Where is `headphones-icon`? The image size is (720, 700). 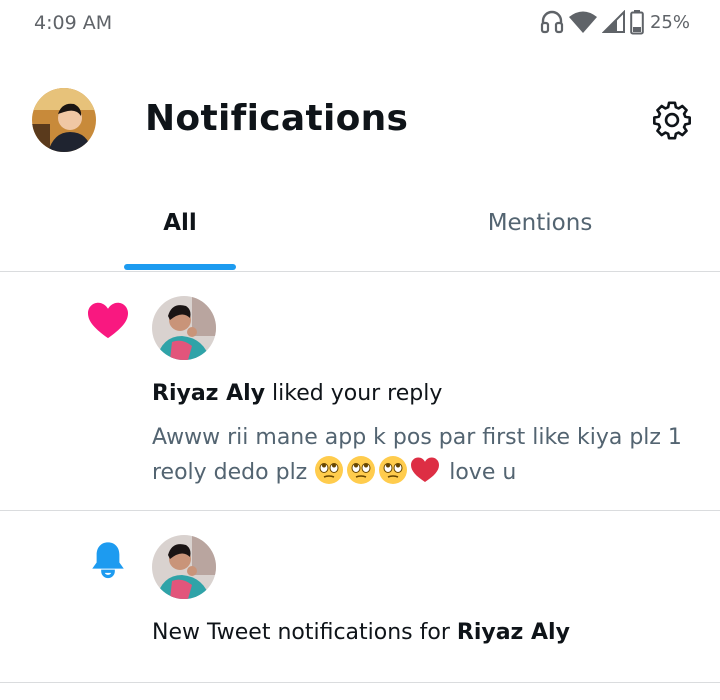 headphones-icon is located at coordinates (552, 22).